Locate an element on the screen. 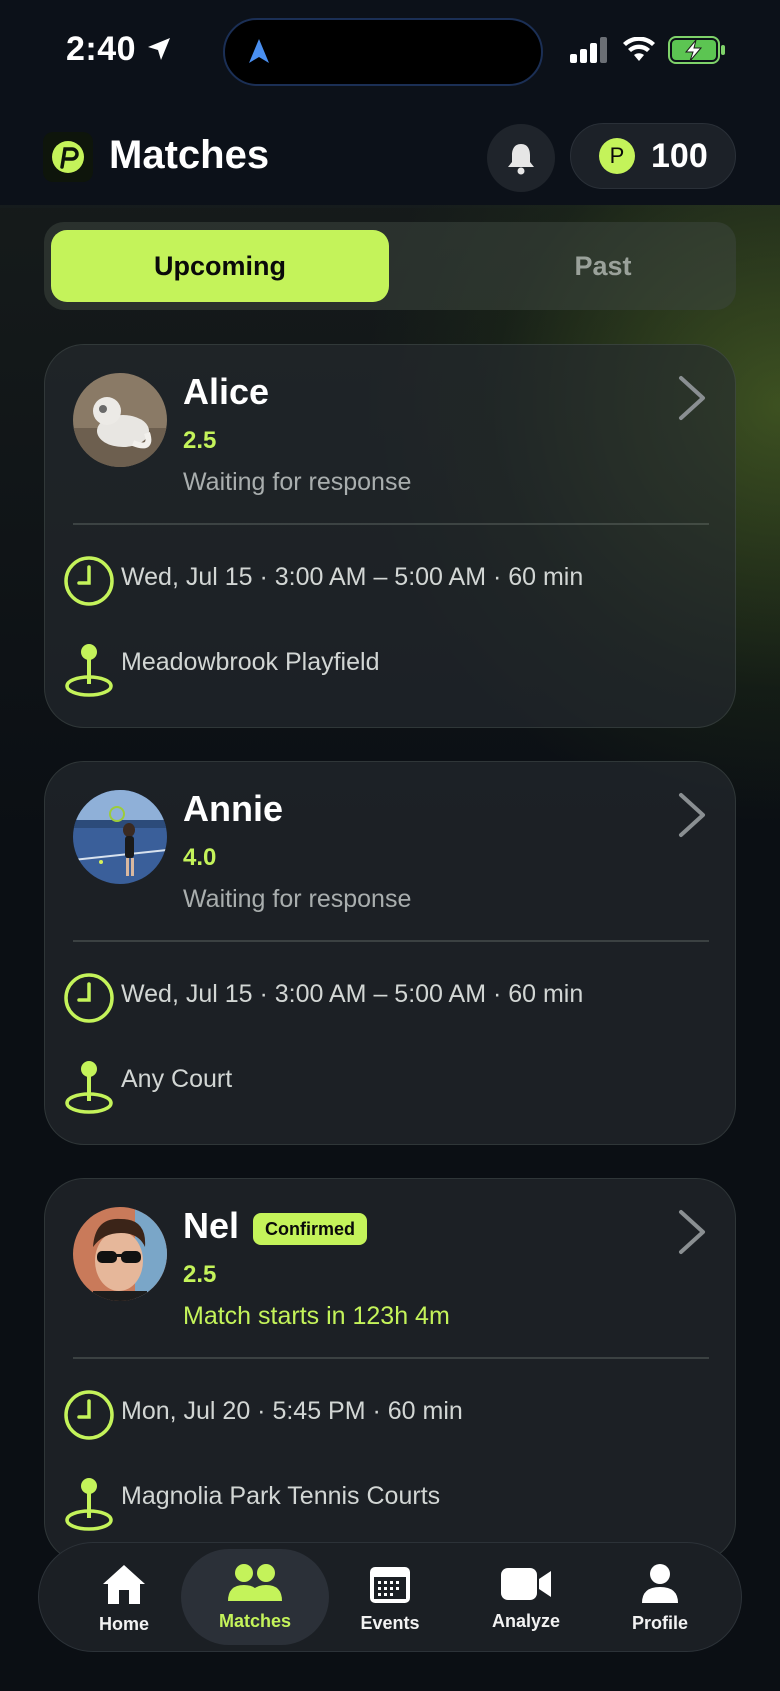  match-time: Mon, Jul 20 · 5:45 PM · 60 min is located at coordinates (292, 1411).